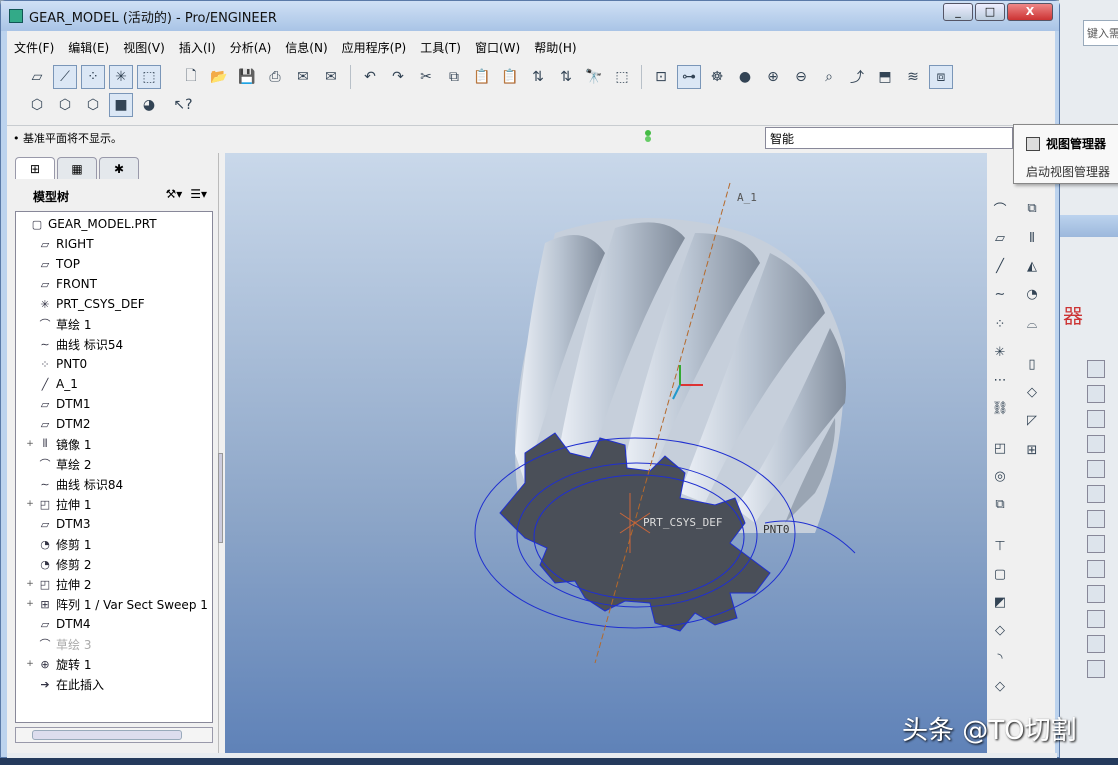 The image size is (1118, 765). I want to click on tree-show-icon: ☰▾, so click(198, 194).